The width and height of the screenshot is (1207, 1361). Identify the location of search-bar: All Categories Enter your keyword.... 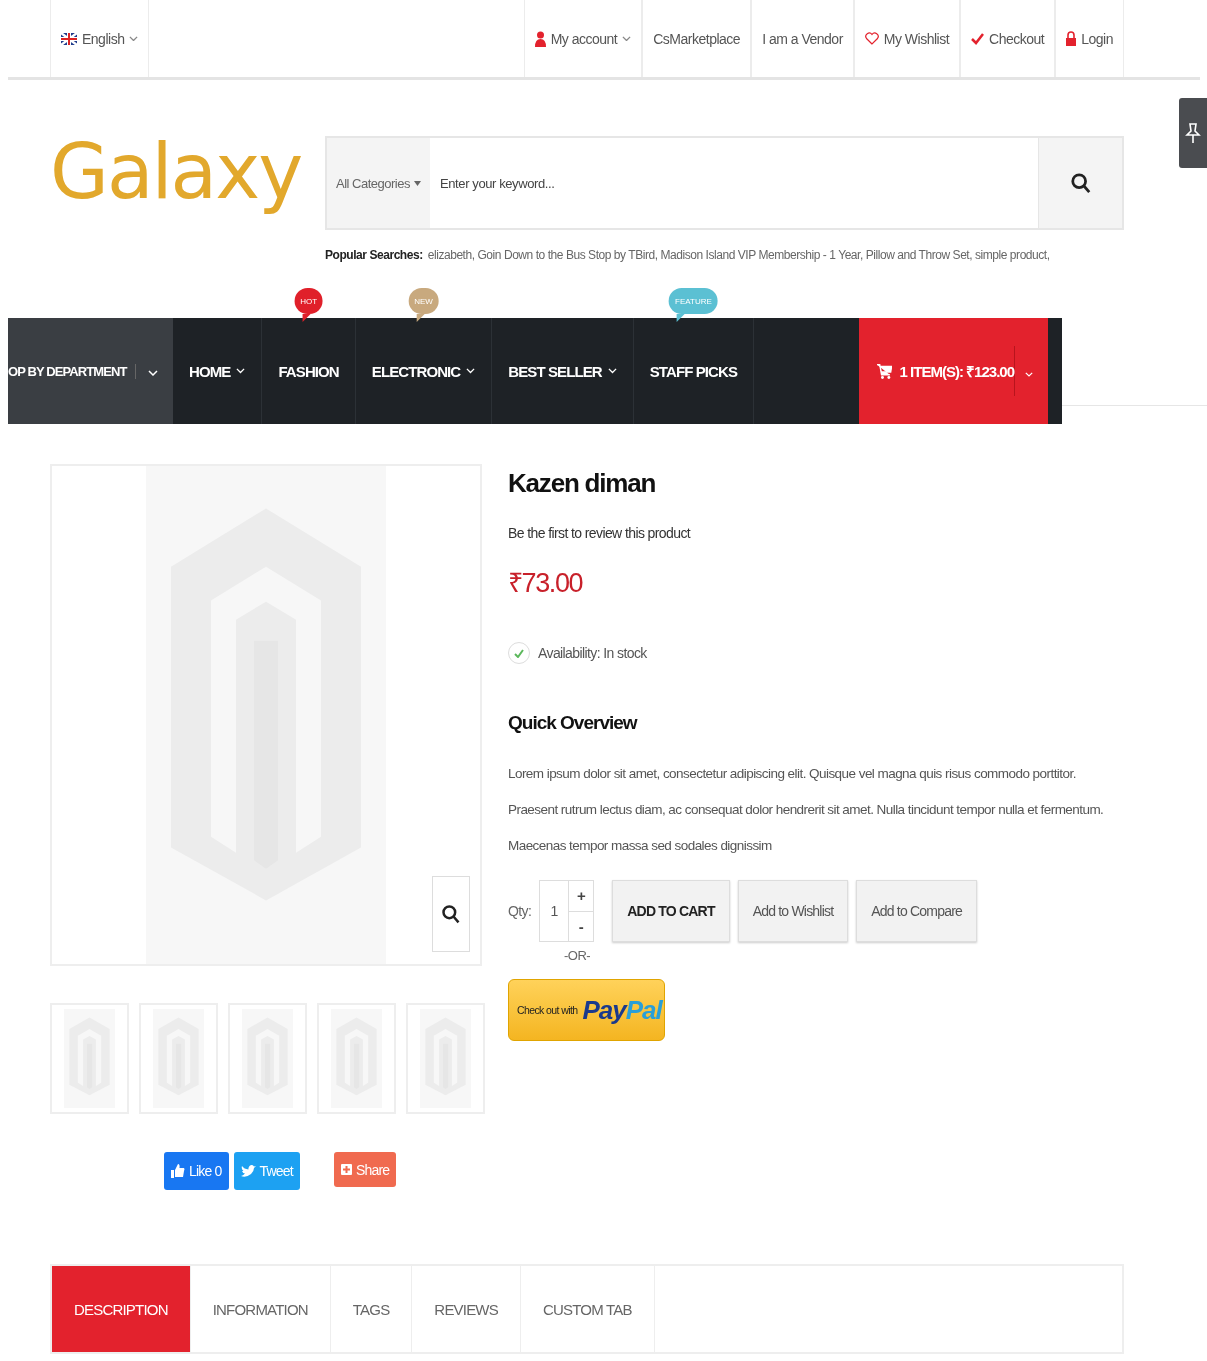
(724, 183).